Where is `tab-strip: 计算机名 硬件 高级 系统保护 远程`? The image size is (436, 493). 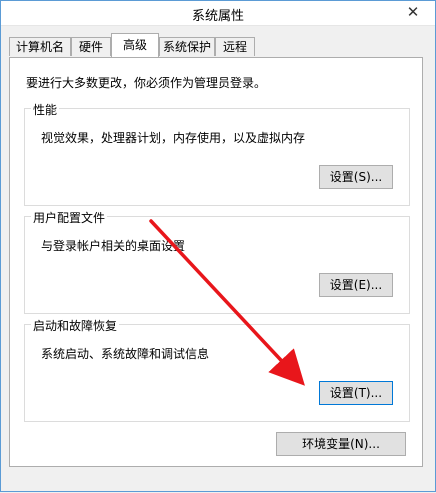
tab-strip: 计算机名 硬件 高级 系统保护 远程 is located at coordinates (219, 45).